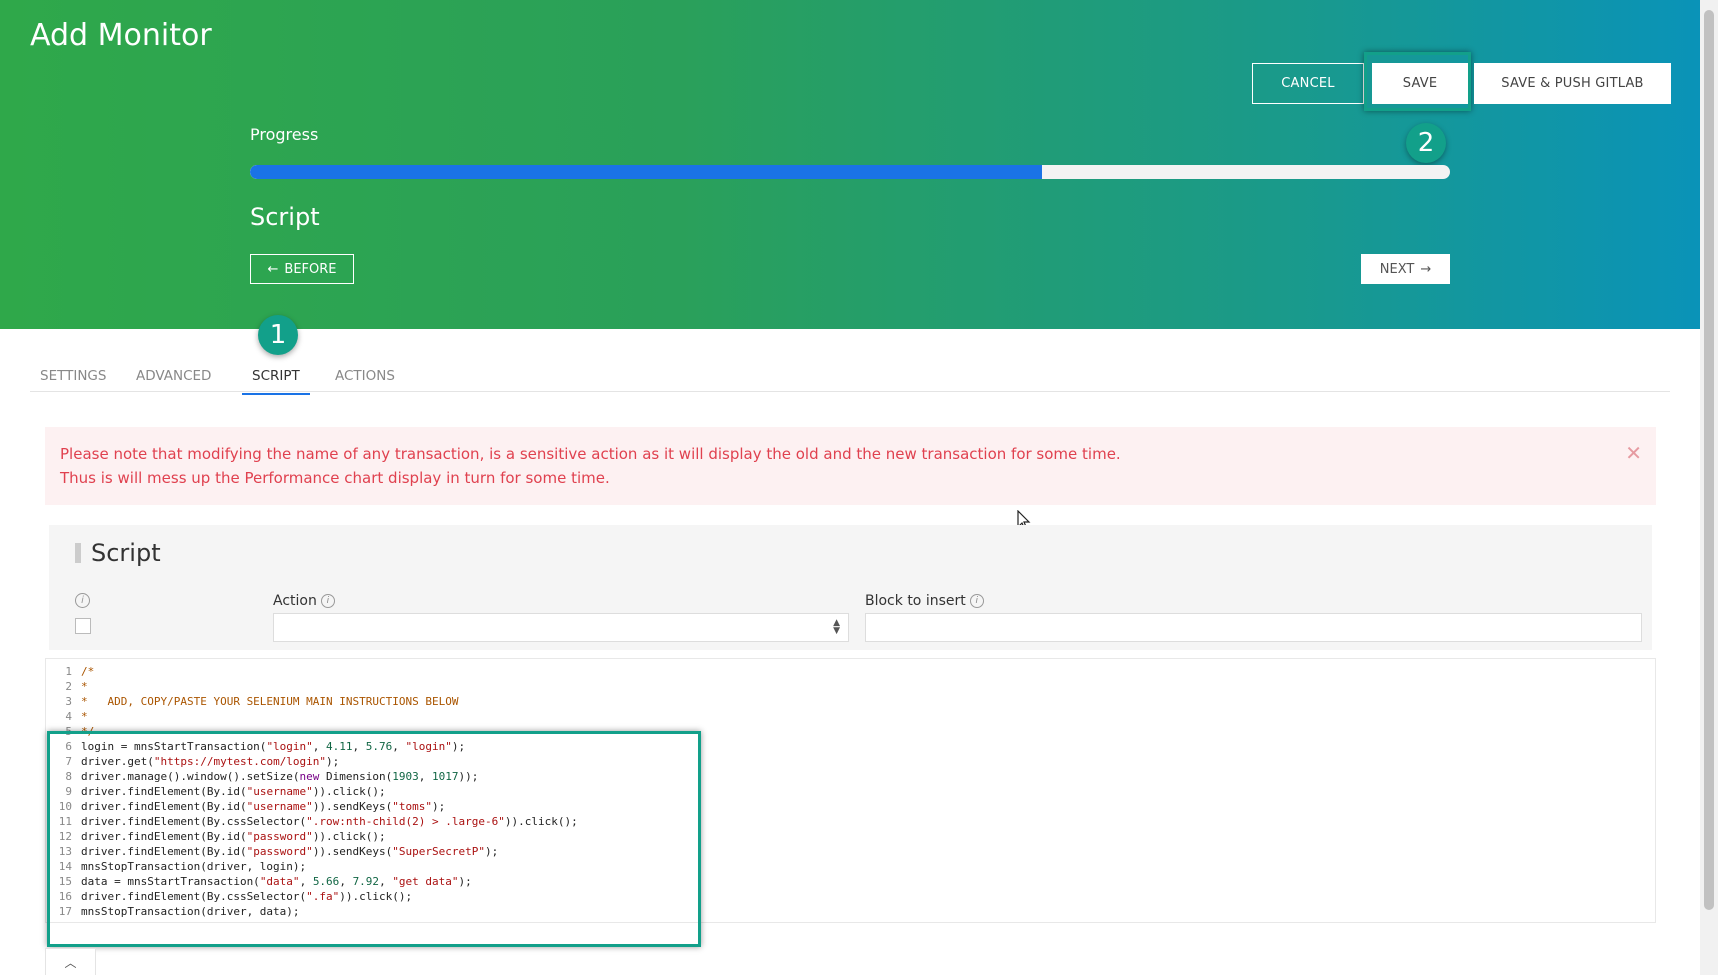 This screenshot has width=1718, height=975. Describe the element at coordinates (1426, 143) in the screenshot. I see `step-badge-2: 2` at that location.